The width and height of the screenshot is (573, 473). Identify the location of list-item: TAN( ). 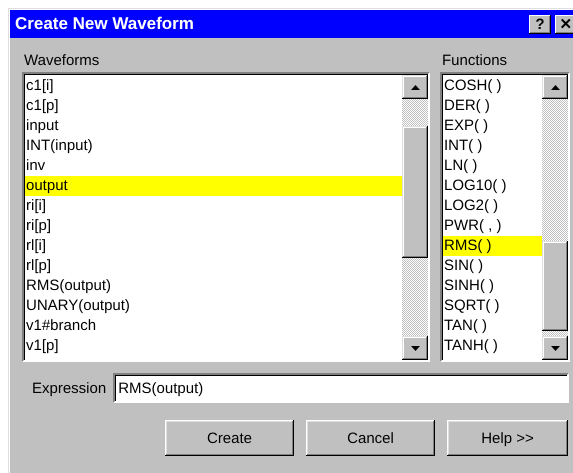
(492, 326).